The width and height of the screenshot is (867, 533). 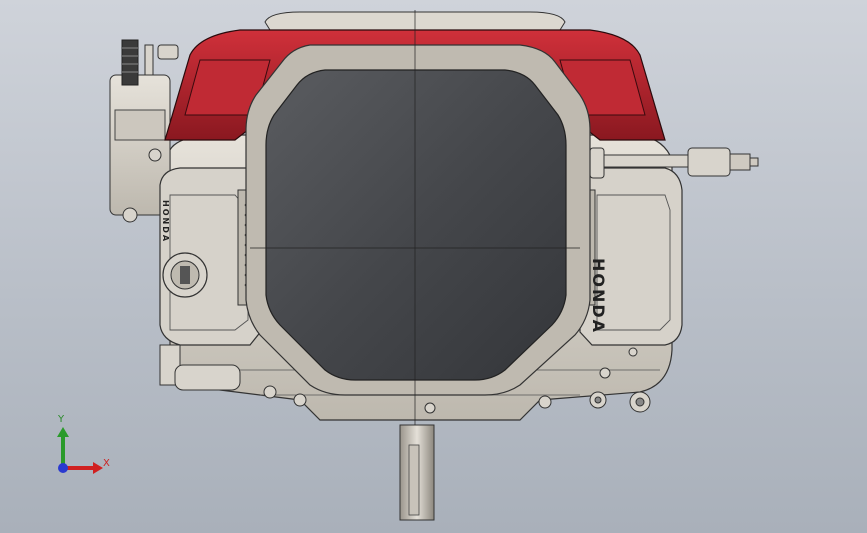 I want to click on output-shaft, so click(x=417, y=472).